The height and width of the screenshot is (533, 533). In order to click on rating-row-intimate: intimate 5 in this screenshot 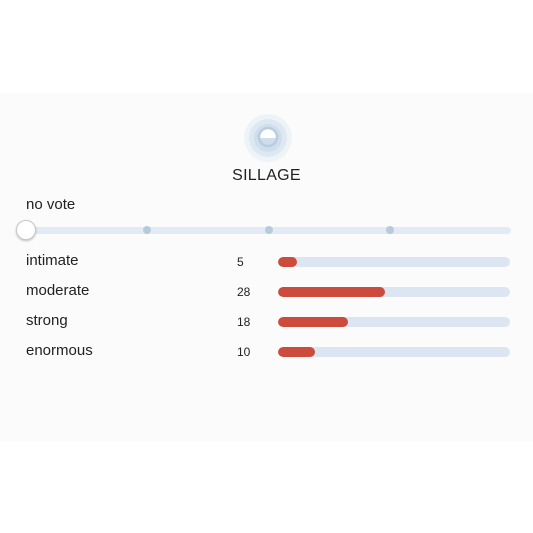, I will do `click(266, 261)`.